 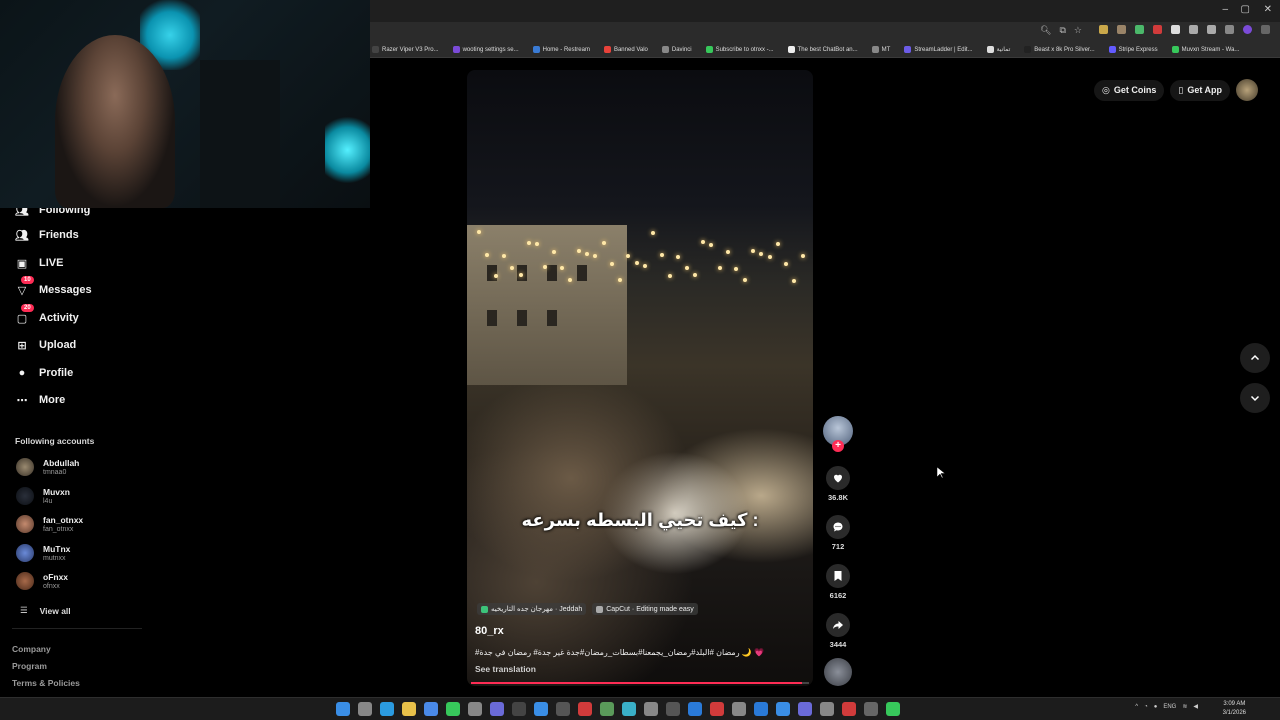 What do you see at coordinates (54, 558) in the screenshot?
I see `account-handle: mutnxx` at bounding box center [54, 558].